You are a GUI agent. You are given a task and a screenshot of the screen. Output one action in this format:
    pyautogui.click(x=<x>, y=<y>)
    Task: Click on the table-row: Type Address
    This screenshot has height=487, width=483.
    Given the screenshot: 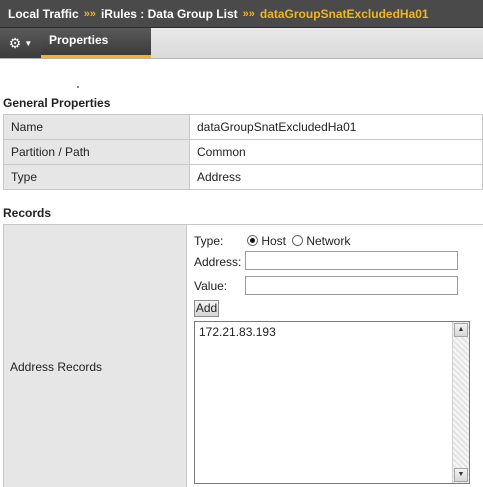 What is the action you would take?
    pyautogui.click(x=243, y=177)
    